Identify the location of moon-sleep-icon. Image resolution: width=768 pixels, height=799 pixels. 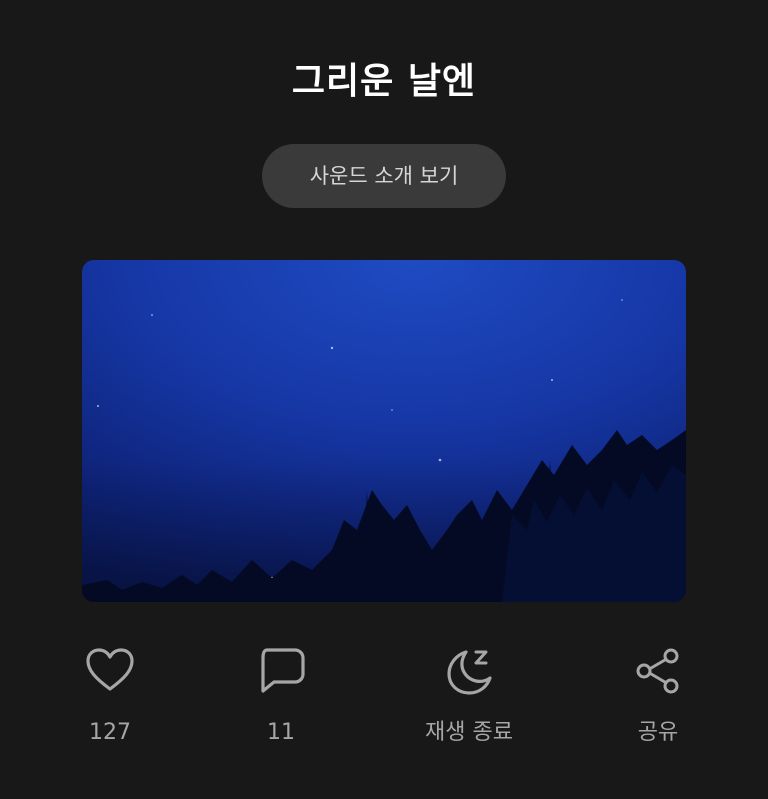
(469, 672).